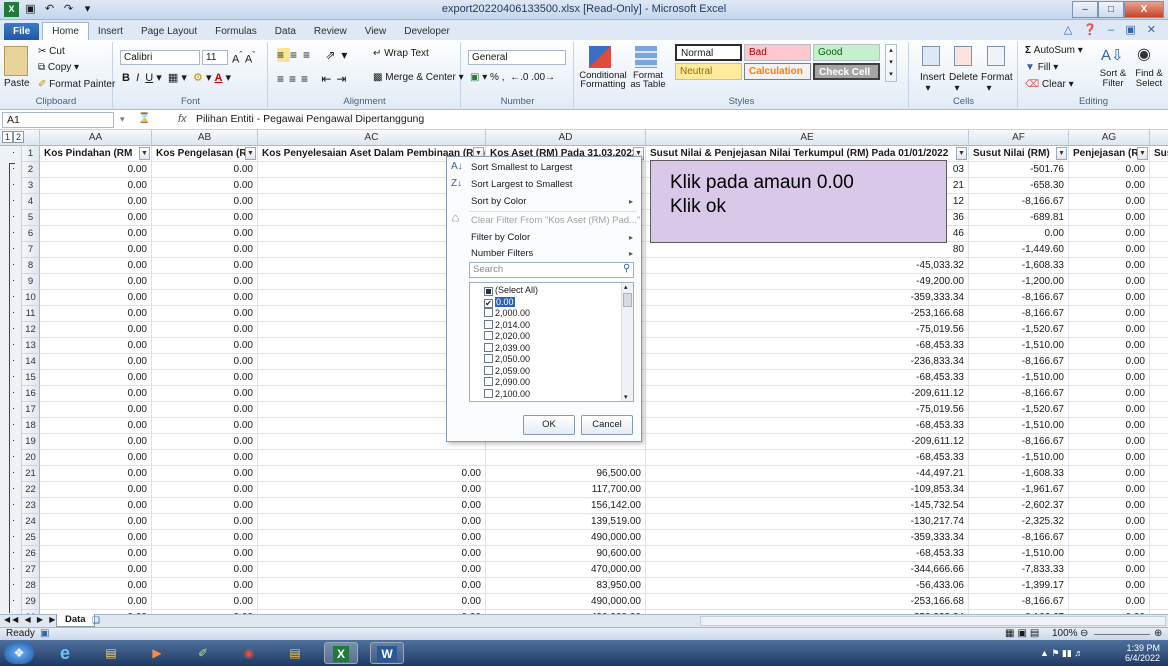 Image resolution: width=1168 pixels, height=666 pixels. What do you see at coordinates (500, 301) in the screenshot?
I see `filter-value-item: ✔ 0.00` at bounding box center [500, 301].